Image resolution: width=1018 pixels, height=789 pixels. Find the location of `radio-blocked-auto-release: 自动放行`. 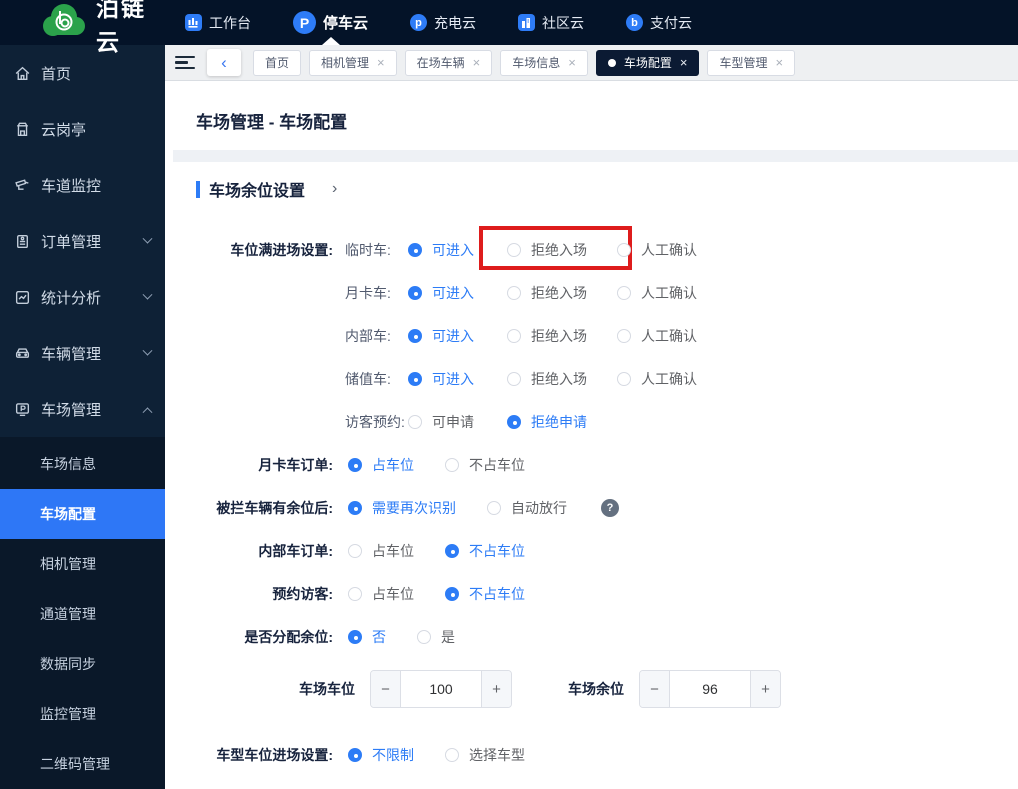

radio-blocked-auto-release: 自动放行 is located at coordinates (527, 508).